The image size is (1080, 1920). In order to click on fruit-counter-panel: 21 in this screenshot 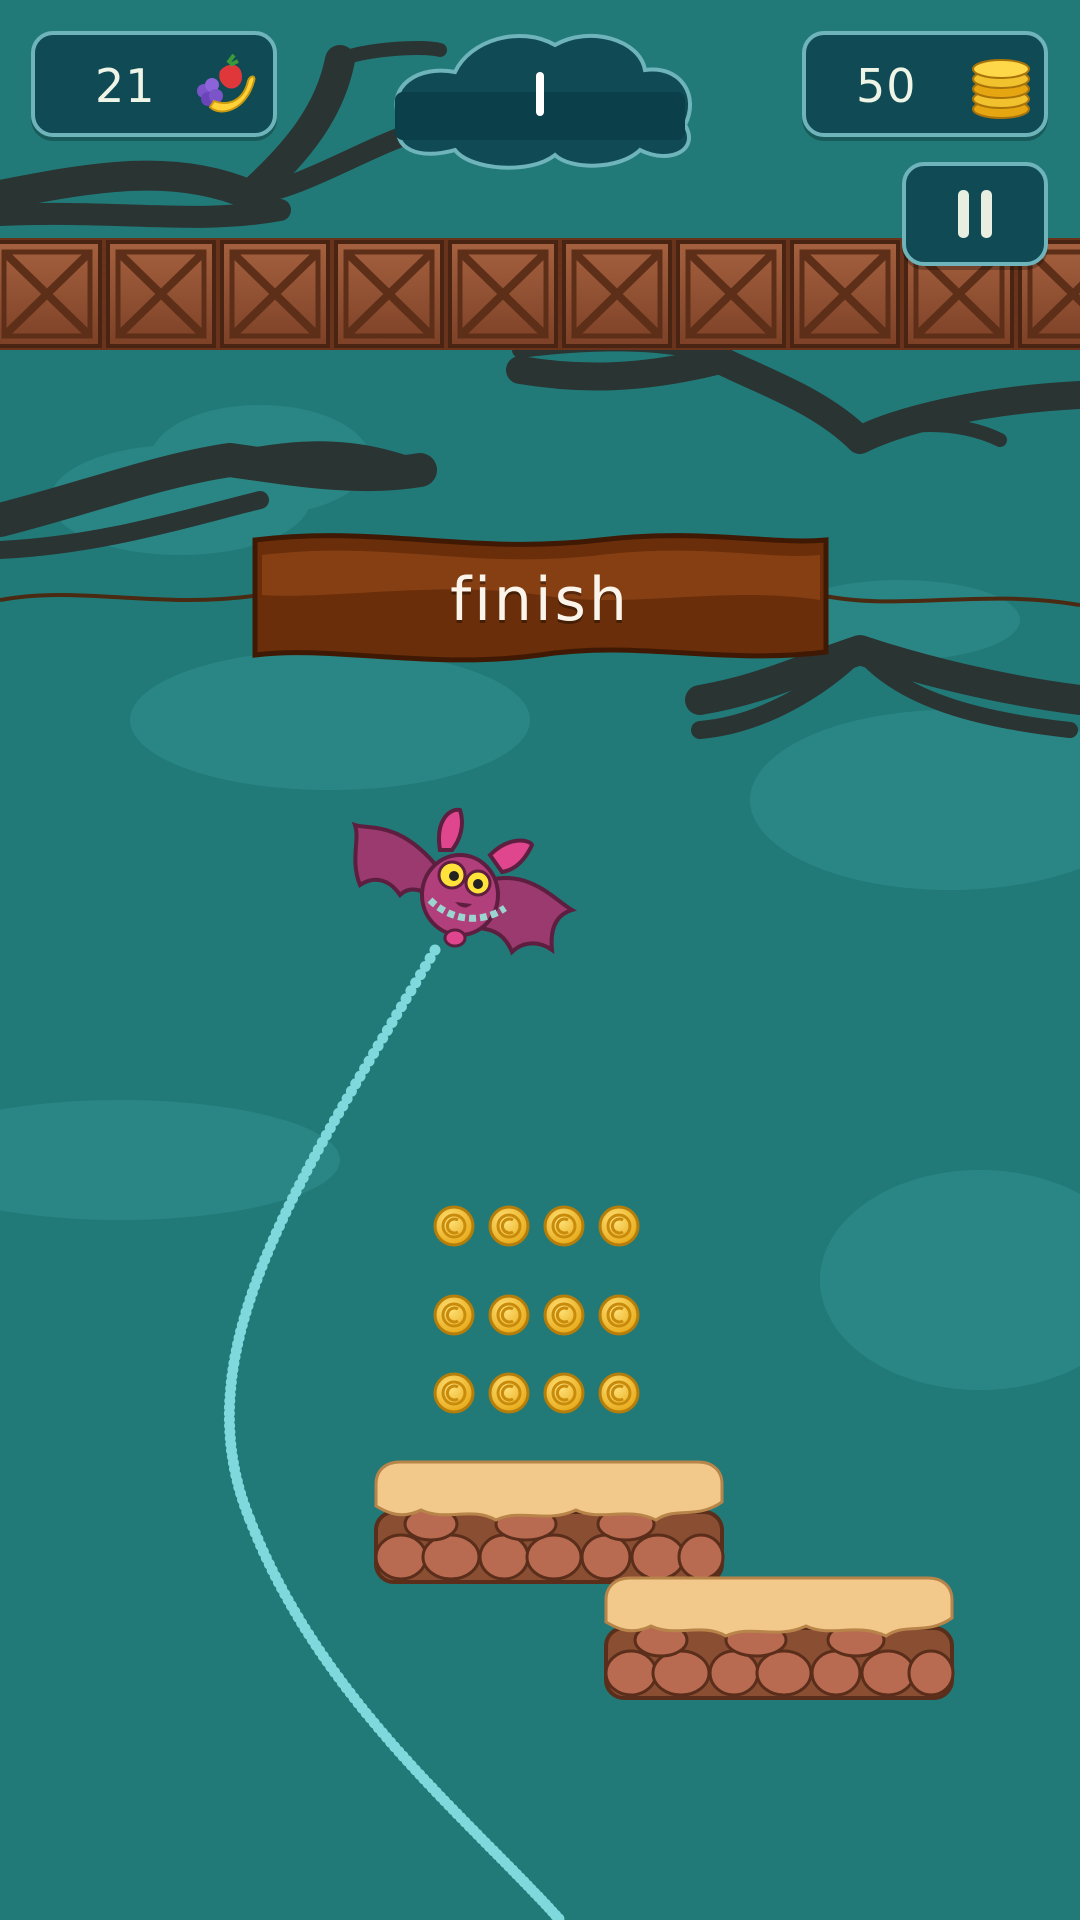, I will do `click(154, 84)`.